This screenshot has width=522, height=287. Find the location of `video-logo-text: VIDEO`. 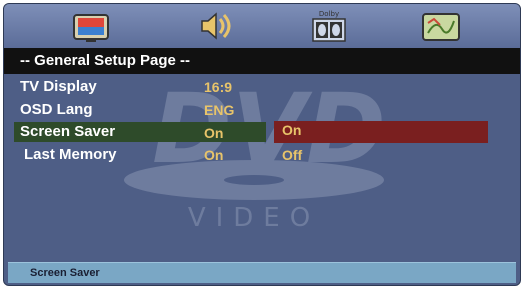

video-logo-text: VIDEO is located at coordinates (254, 218).